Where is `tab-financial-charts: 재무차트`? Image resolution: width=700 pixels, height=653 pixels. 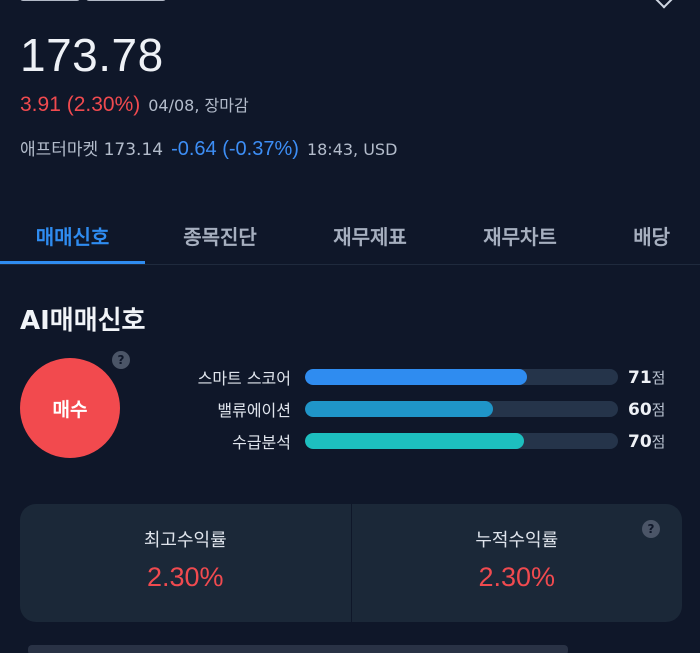 tab-financial-charts: 재무차트 is located at coordinates (520, 238).